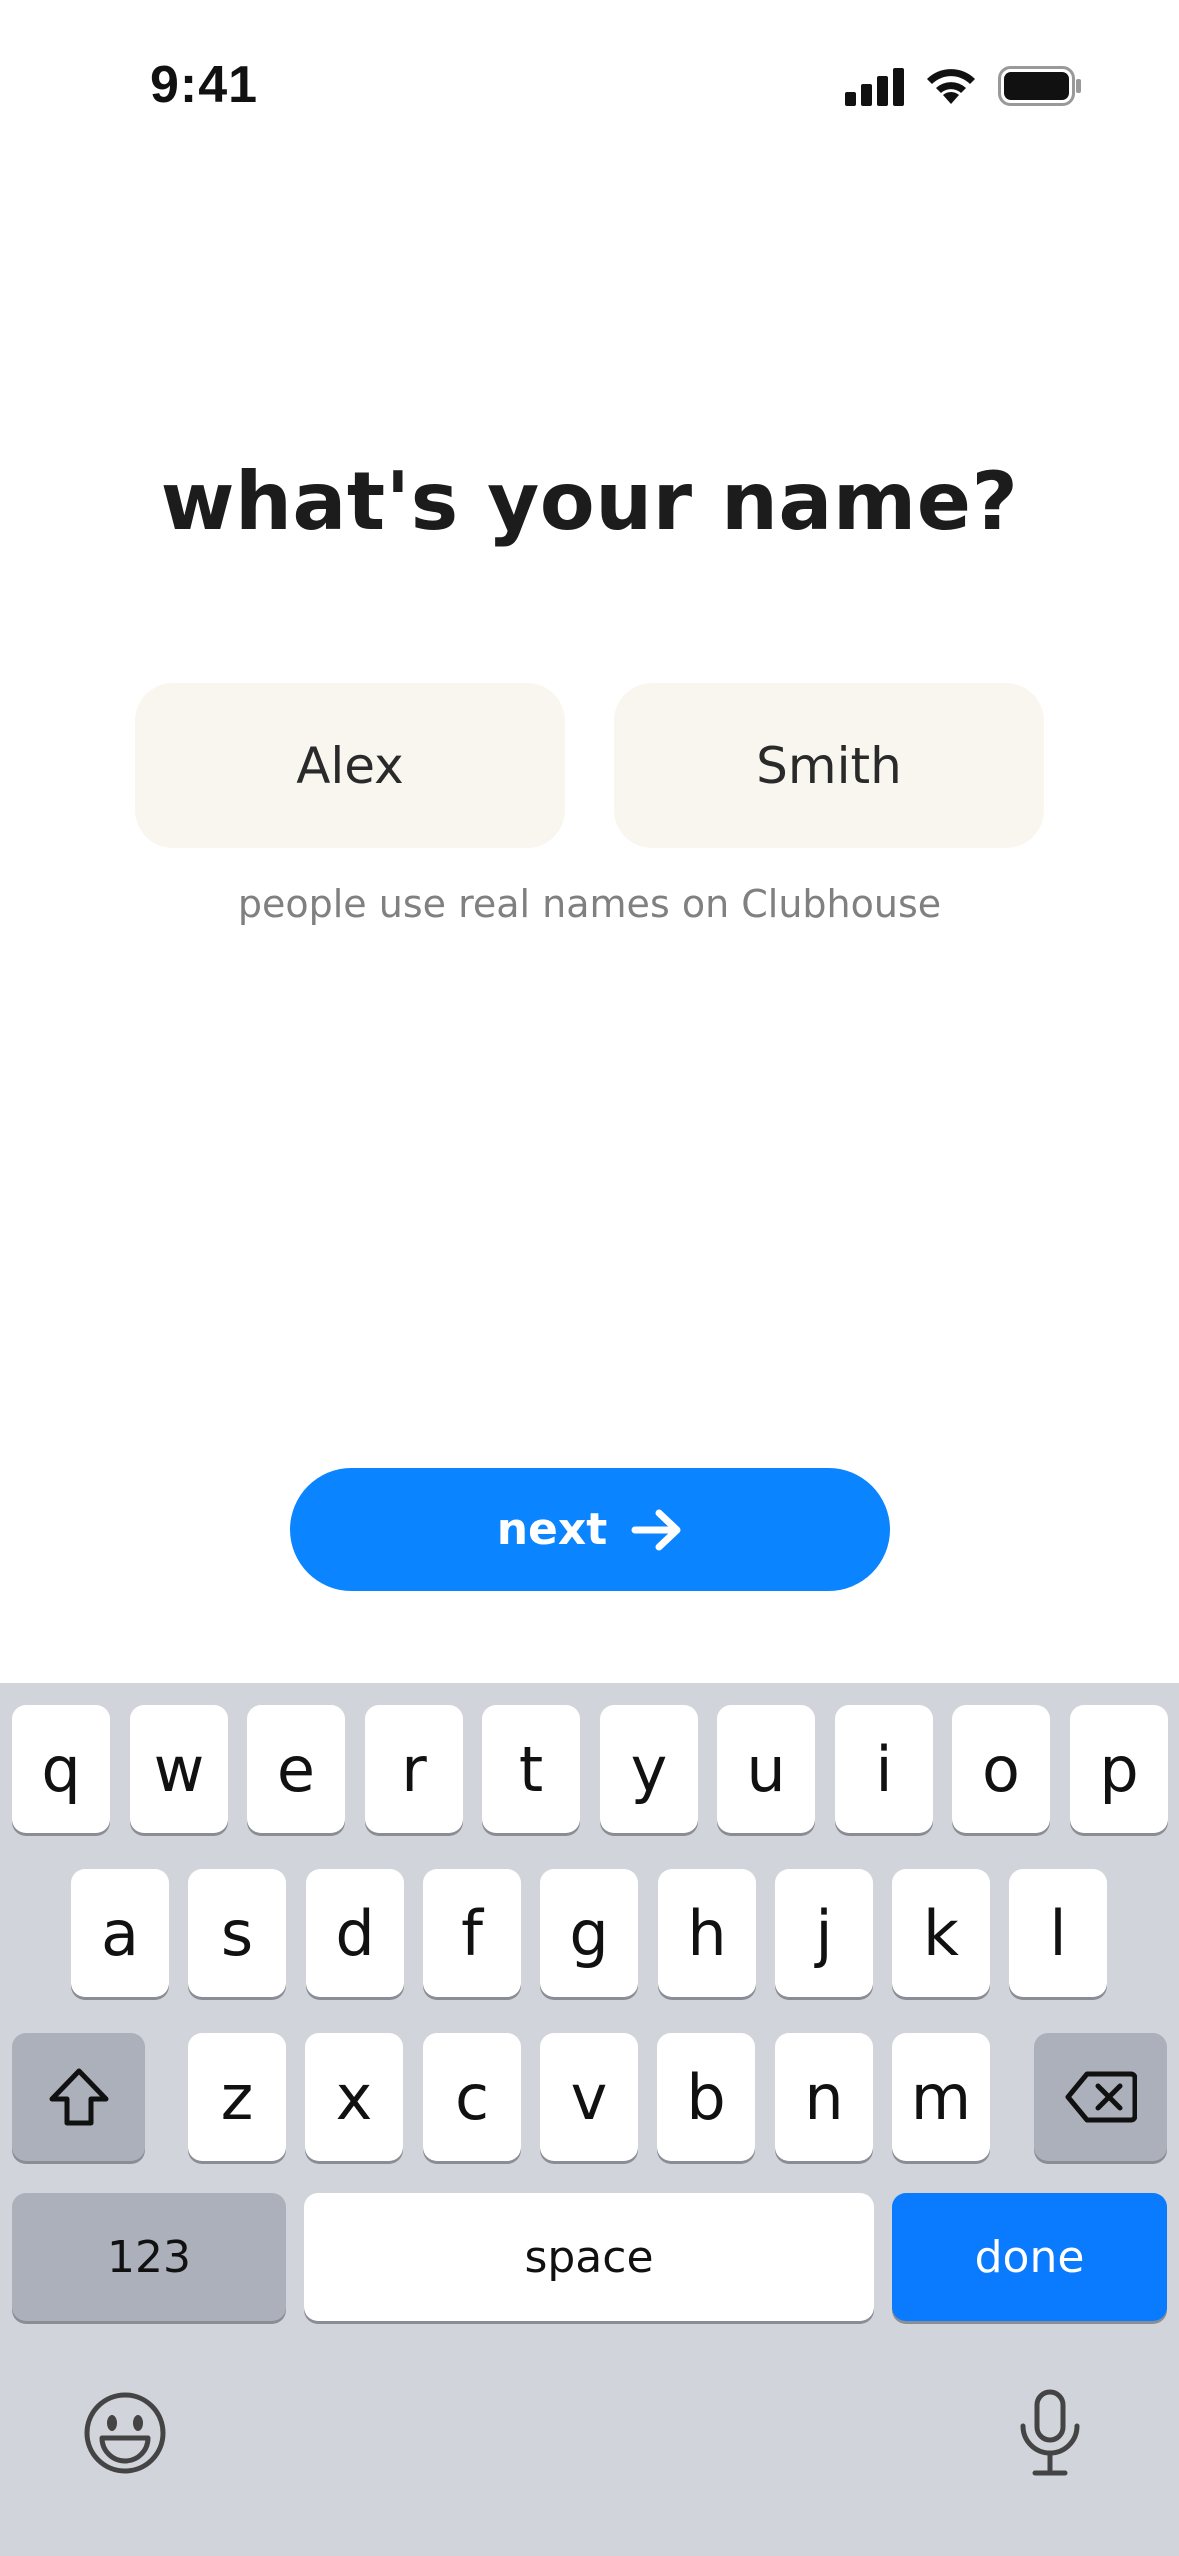 This screenshot has width=1179, height=2556. What do you see at coordinates (204, 85) in the screenshot?
I see `status-time: 9:41` at bounding box center [204, 85].